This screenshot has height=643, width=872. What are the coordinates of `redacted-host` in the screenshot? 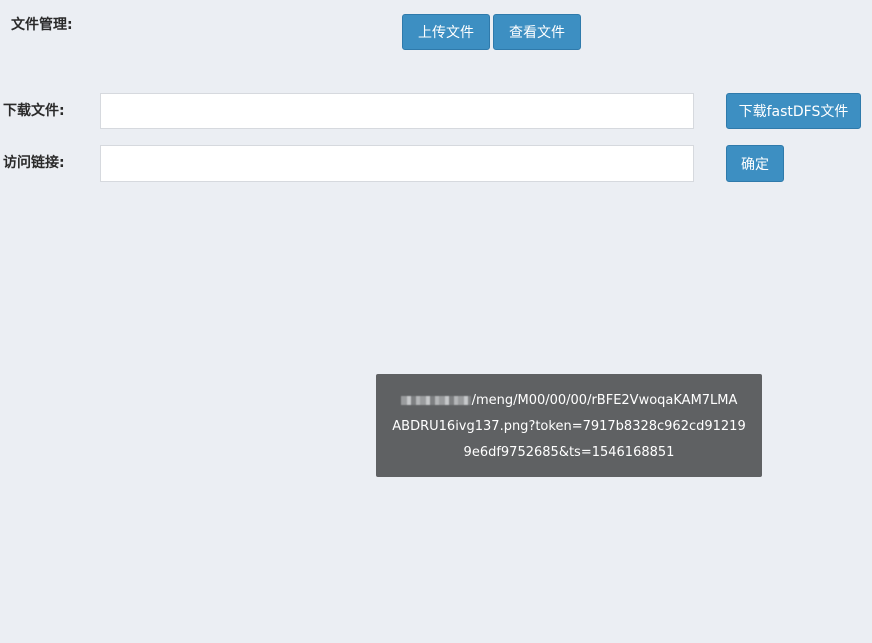 It's located at (435, 400).